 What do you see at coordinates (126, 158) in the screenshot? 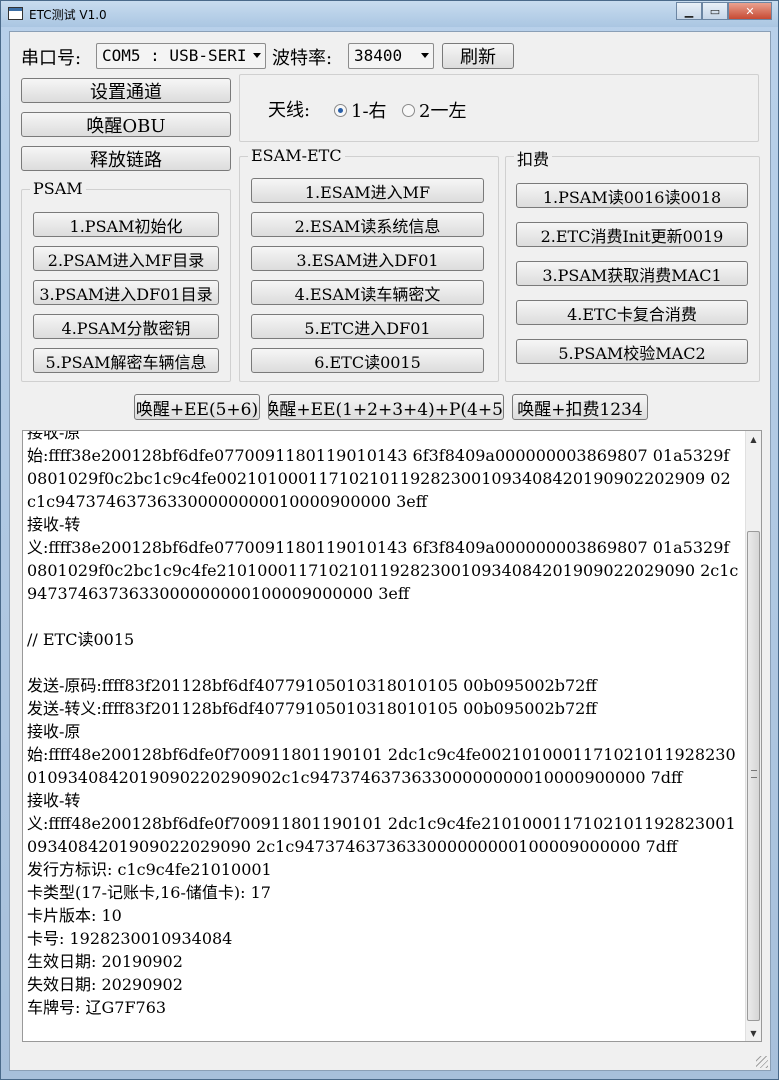
I see `release-link-button: 释放链路` at bounding box center [126, 158].